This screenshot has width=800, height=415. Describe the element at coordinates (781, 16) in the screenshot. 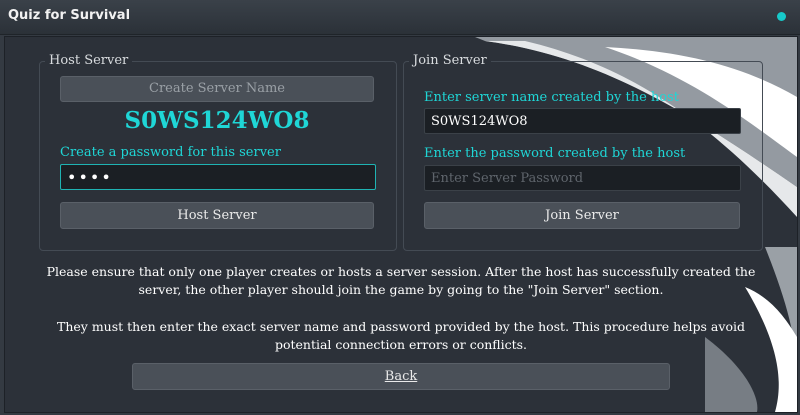

I see `status-dot-icon` at that location.